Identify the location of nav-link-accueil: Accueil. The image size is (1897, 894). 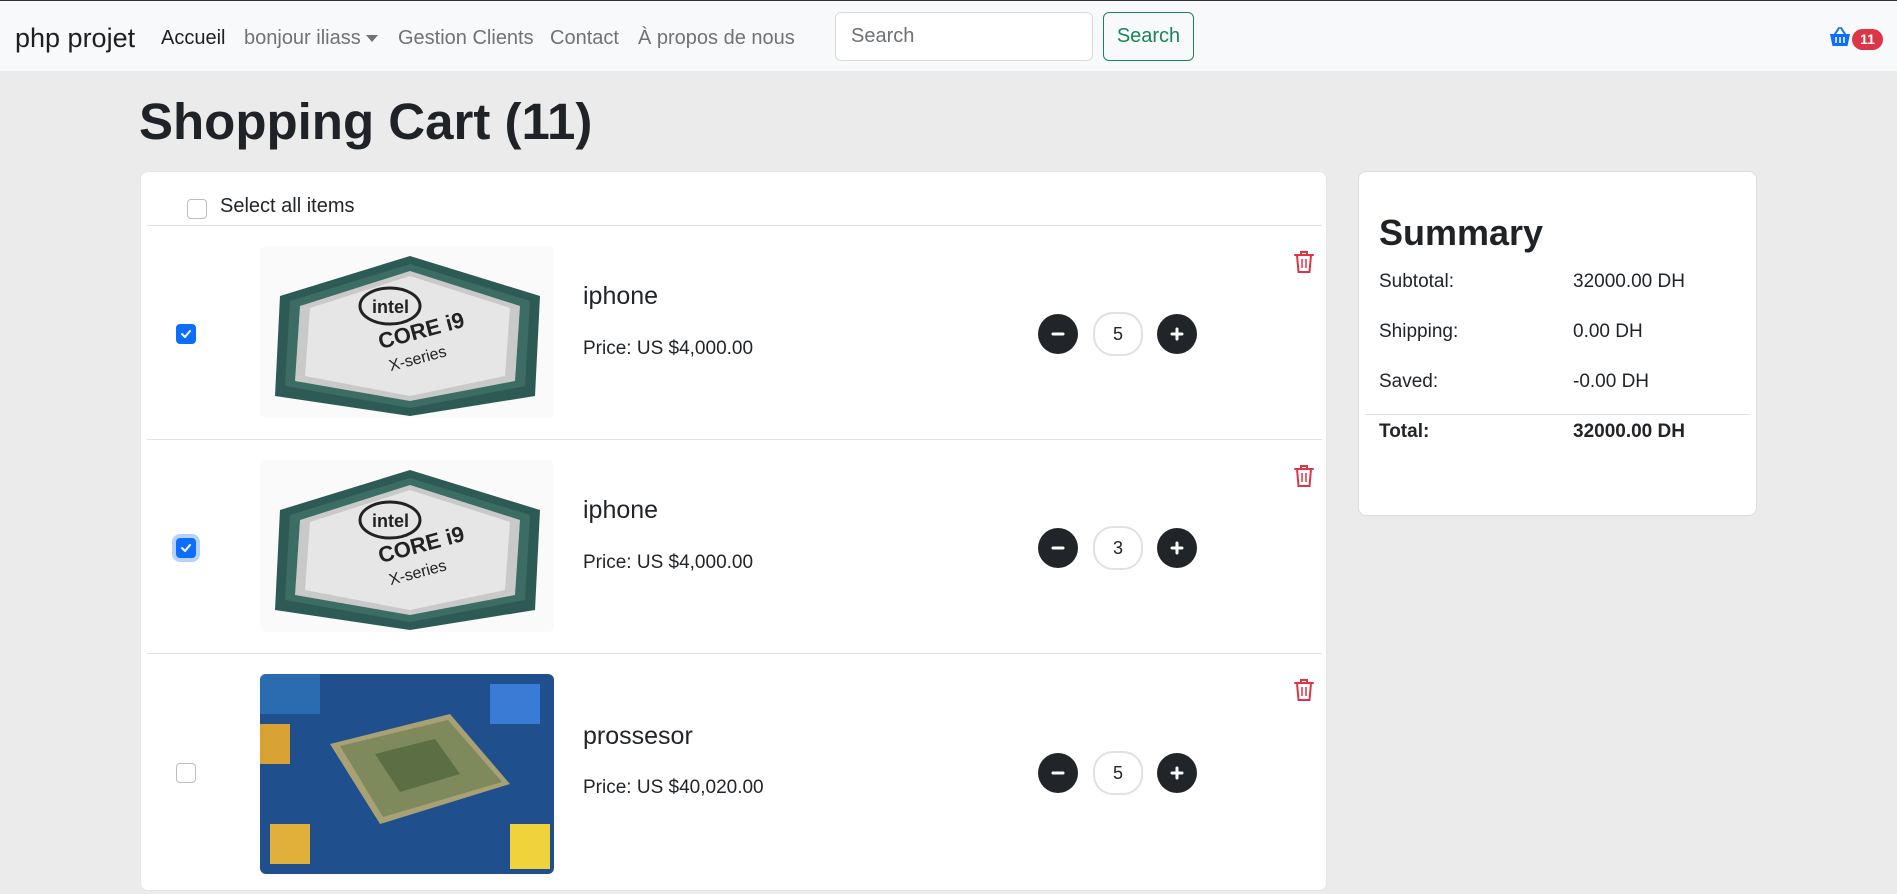
(193, 38).